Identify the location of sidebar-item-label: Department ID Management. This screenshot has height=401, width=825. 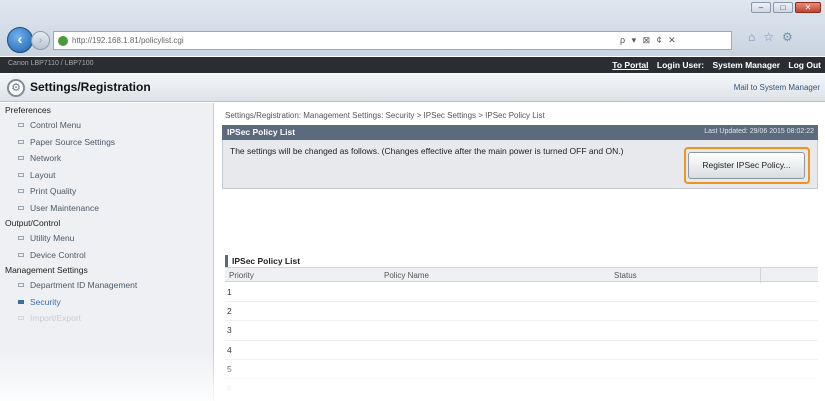
(84, 285).